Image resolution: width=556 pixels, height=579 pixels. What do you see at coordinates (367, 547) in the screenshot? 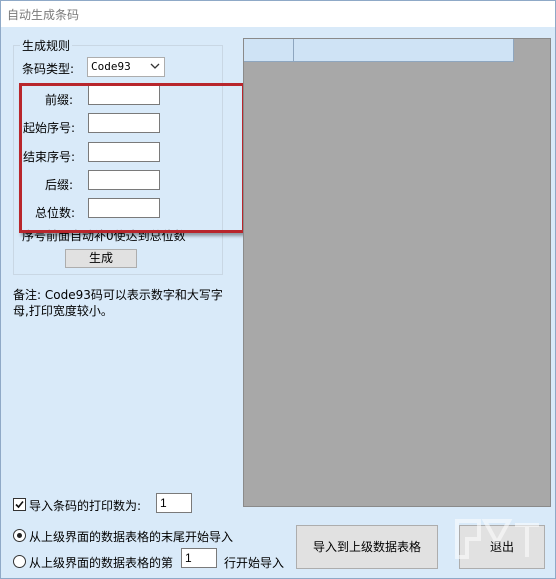
I see `import-to-parent-button: 导入到上级数据表格` at bounding box center [367, 547].